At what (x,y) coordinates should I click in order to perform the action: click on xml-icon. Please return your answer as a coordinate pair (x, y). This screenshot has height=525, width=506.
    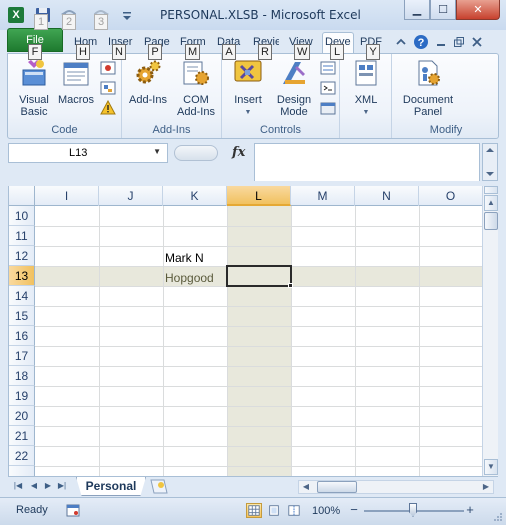
    Looking at the image, I should click on (366, 73).